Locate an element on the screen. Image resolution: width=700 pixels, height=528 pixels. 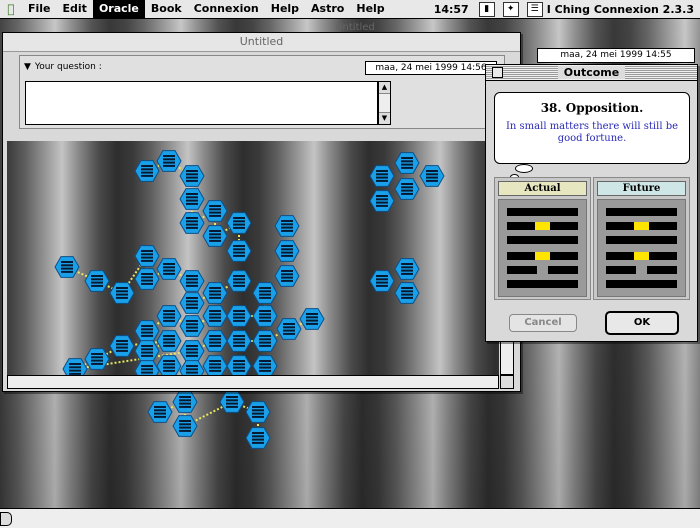
question-scrollbar: ▲ ▼ is located at coordinates (384, 103).